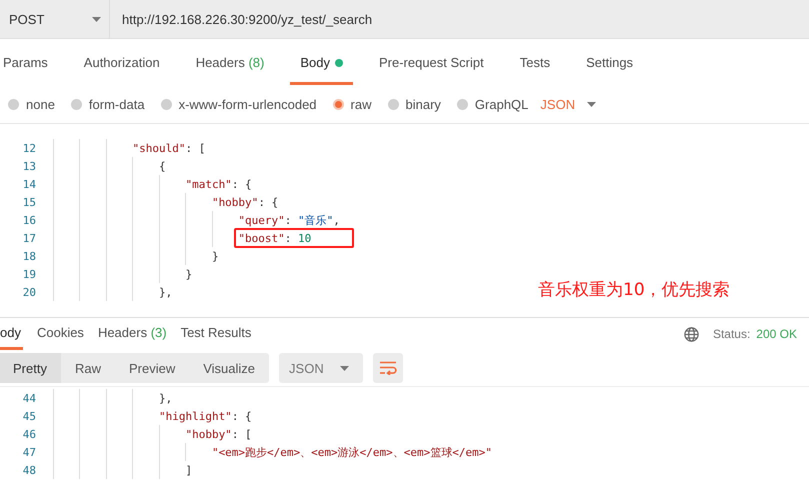  Describe the element at coordinates (288, 220) in the screenshot. I see `code-line: "query": "音乐",` at that location.